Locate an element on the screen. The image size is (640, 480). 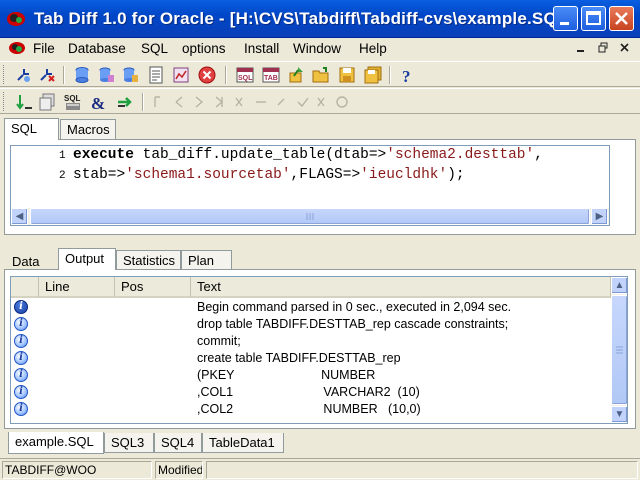
status-bar: TABDIFF@WOO Modified is located at coordinates (320, 469).